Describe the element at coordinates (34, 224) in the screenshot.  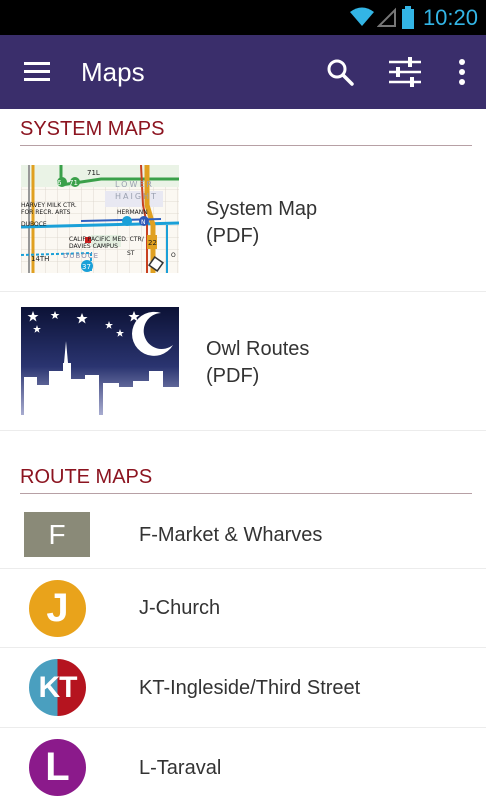
I see `map-label-duboce: DUBOCE` at that location.